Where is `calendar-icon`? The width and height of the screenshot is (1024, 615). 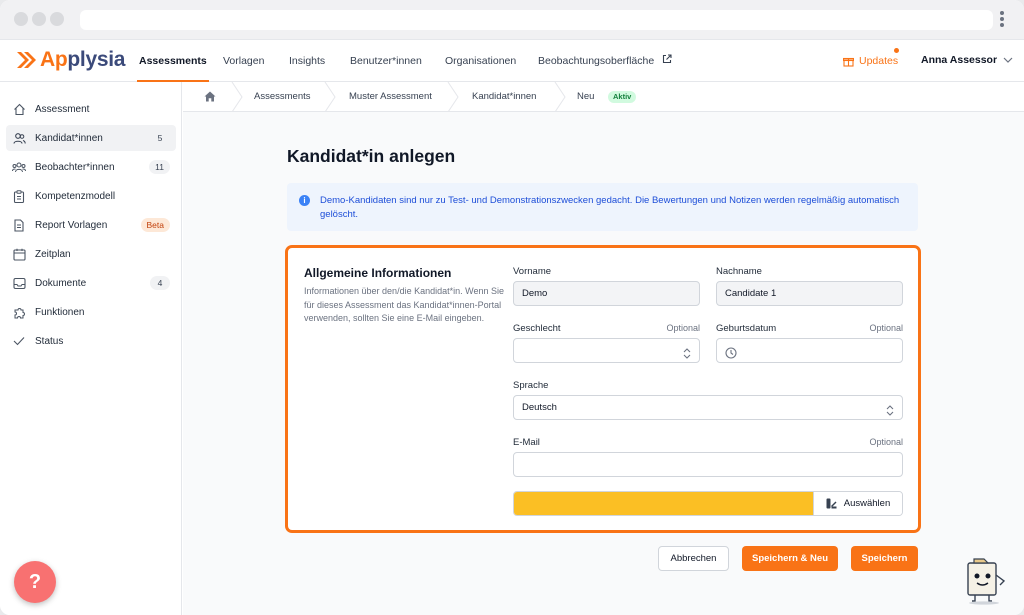
calendar-icon is located at coordinates (19, 254).